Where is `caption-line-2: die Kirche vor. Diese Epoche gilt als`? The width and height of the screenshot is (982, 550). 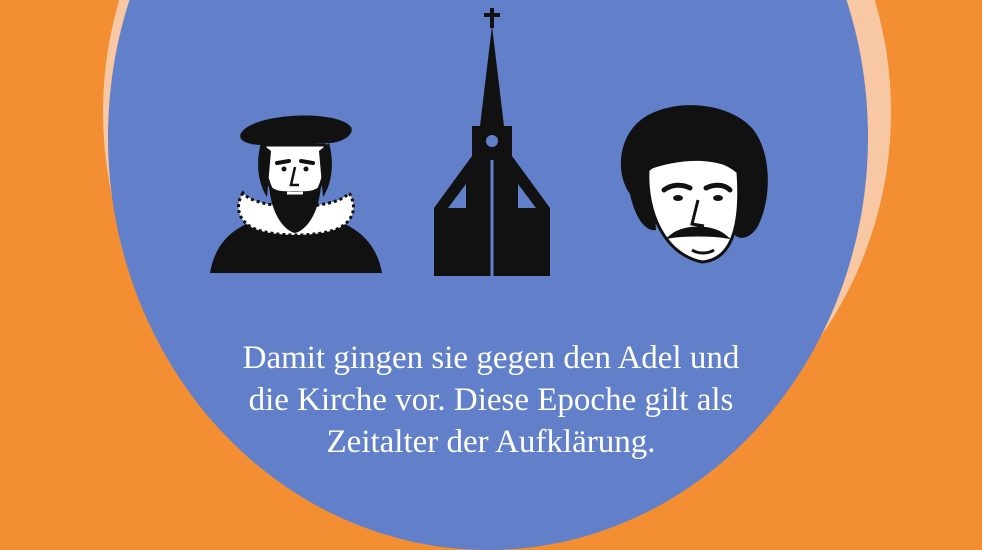
caption-line-2: die Kirche vor. Diese Epoche gilt als is located at coordinates (491, 400).